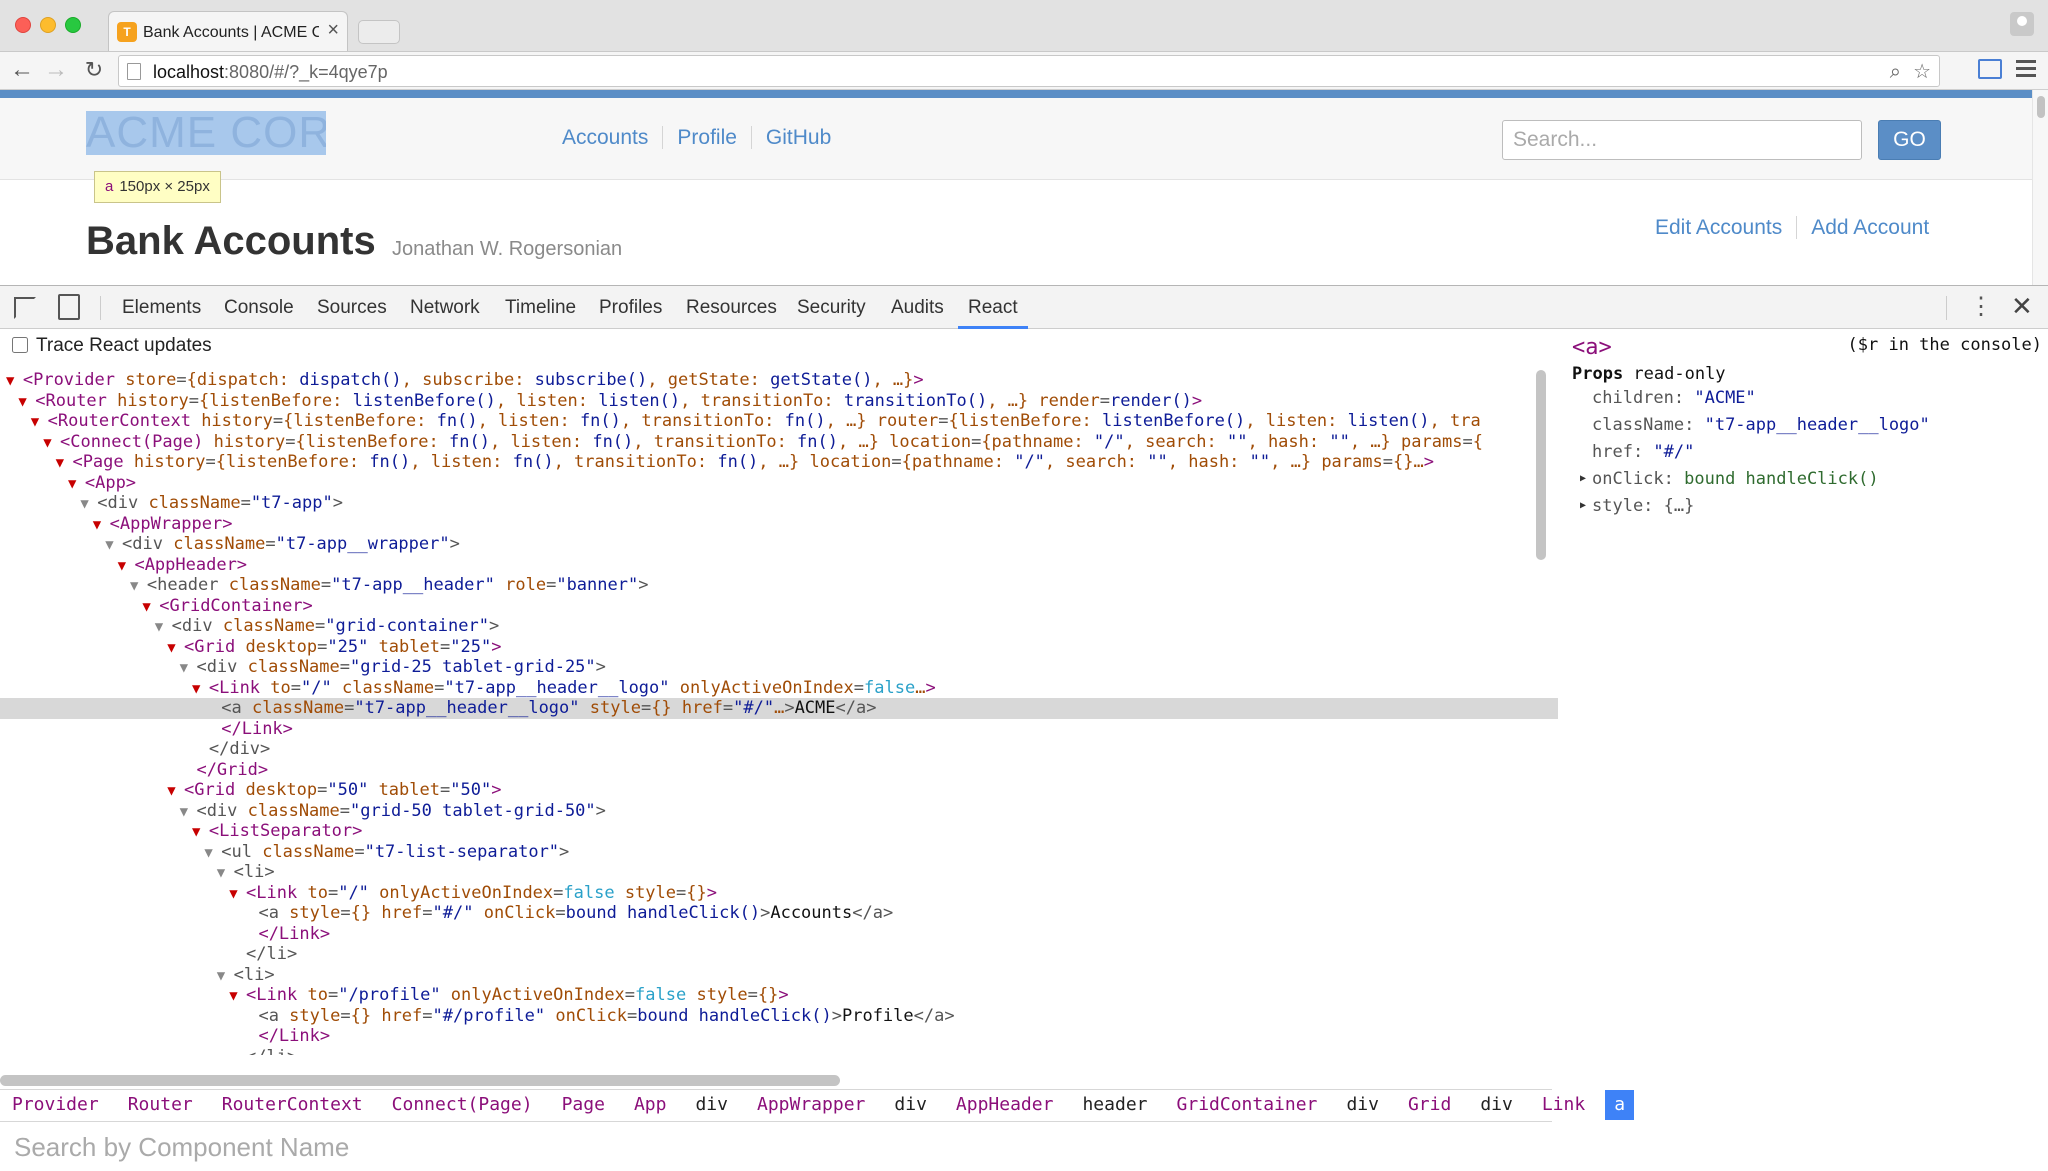 Image resolution: width=2048 pixels, height=1171 pixels. I want to click on address-bar: localhost:8080/#/?_k=4qye7p ⌕ ☆, so click(1029, 71).